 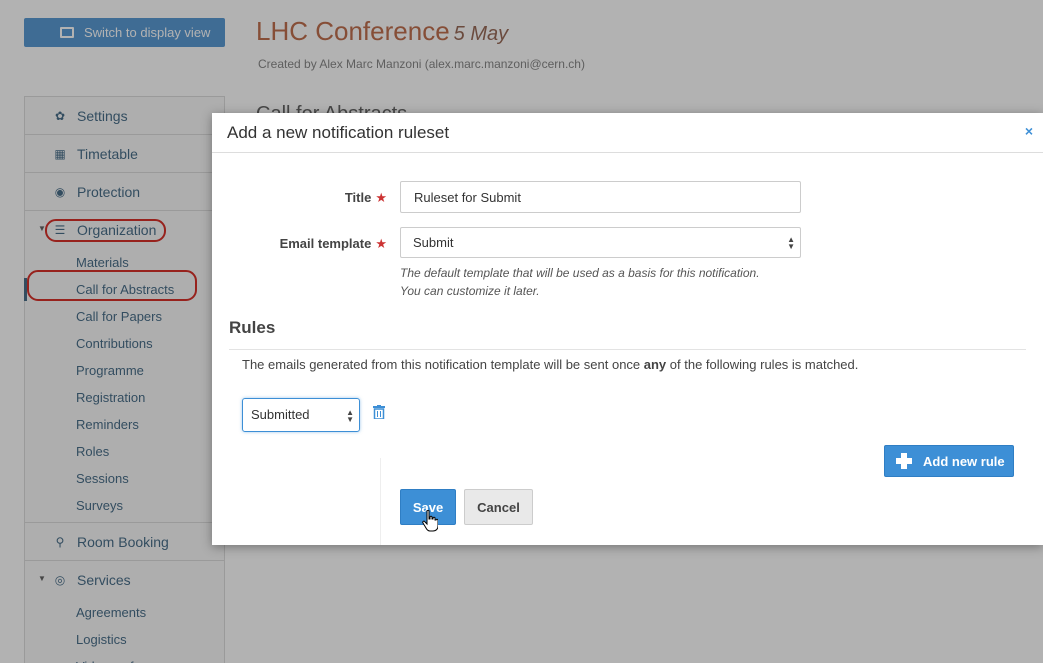 I want to click on trash-icon, so click(x=379, y=412).